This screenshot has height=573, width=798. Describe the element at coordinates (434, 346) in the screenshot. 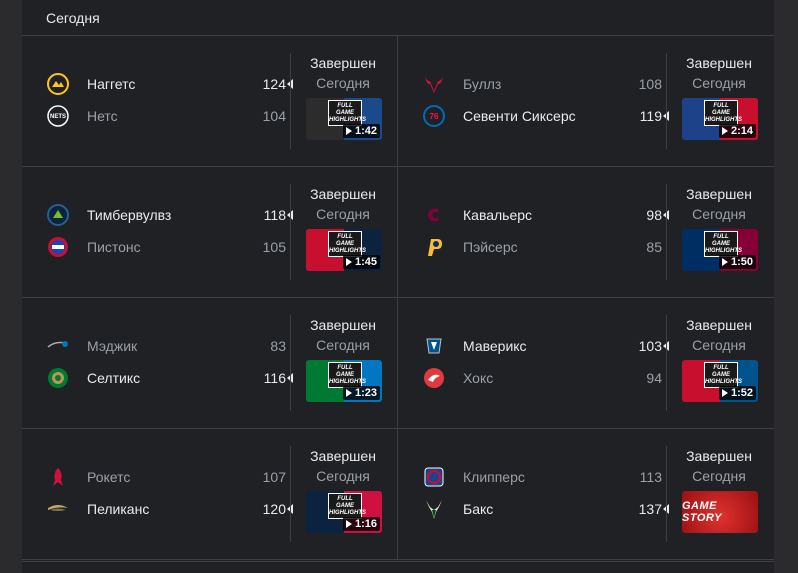

I see `mavericks-logo-icon` at that location.